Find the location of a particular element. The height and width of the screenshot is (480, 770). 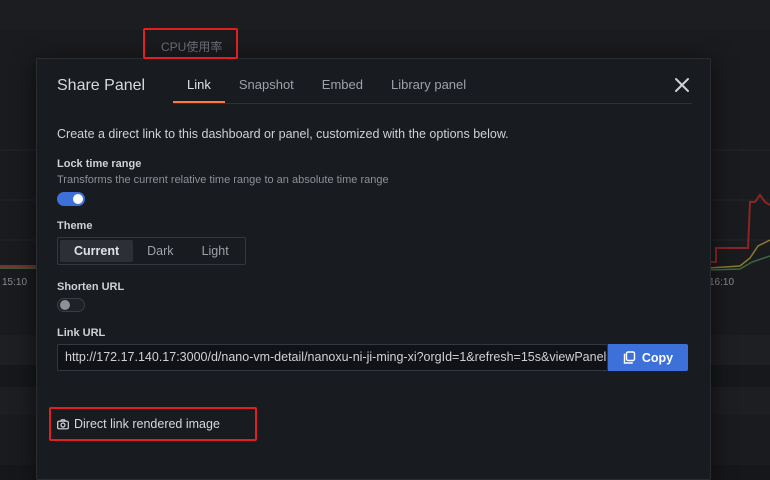

modal-title: Share Panel is located at coordinates (101, 85).